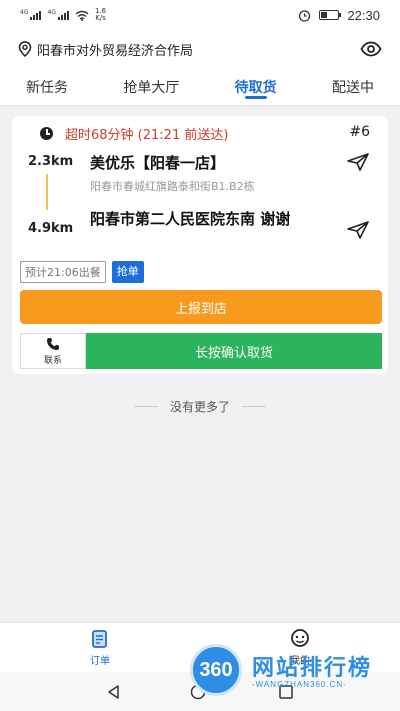 This screenshot has width=400, height=711. Describe the element at coordinates (58, 14) in the screenshot. I see `signal-icon-sim2: 4G` at that location.